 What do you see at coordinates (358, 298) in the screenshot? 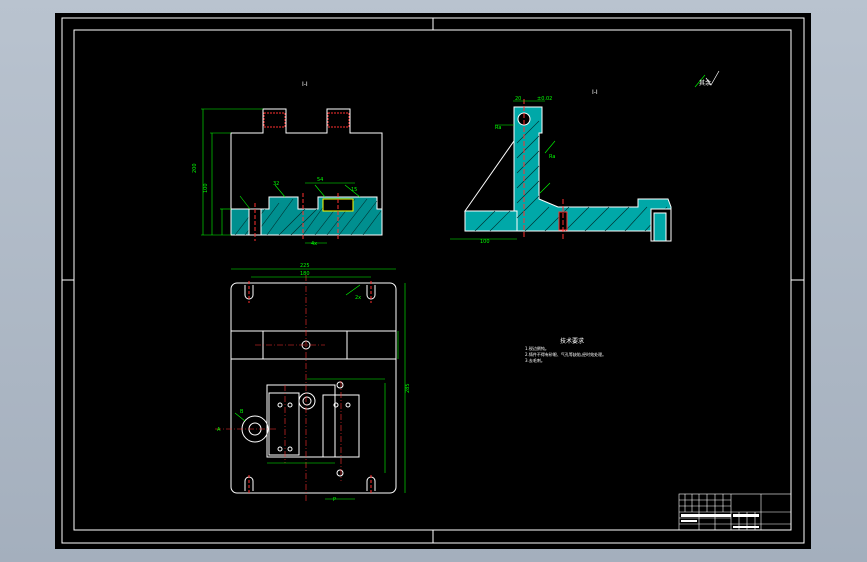
I see `svg-text: 2x` at bounding box center [358, 298].